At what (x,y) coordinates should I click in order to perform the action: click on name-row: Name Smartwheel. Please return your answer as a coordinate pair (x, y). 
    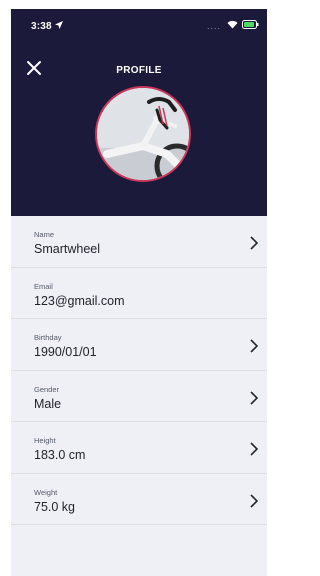
    Looking at the image, I should click on (139, 242).